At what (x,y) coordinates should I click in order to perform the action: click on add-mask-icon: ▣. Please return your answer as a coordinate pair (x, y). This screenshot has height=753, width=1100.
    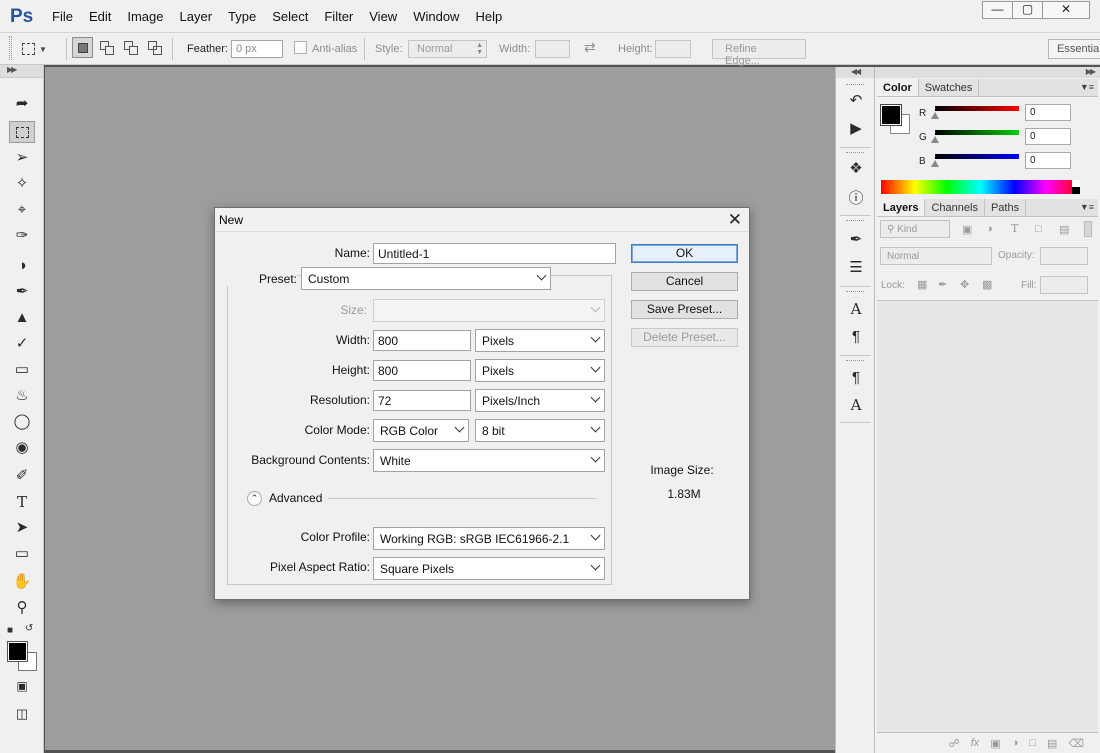
    Looking at the image, I should click on (995, 743).